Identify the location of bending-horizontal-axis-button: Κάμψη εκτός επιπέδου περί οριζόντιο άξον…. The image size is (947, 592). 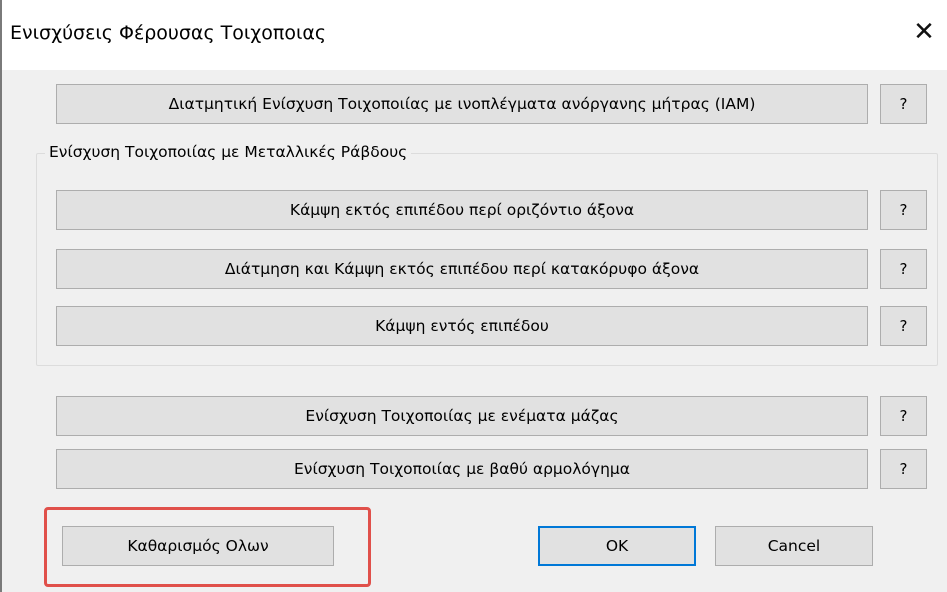
(462, 210).